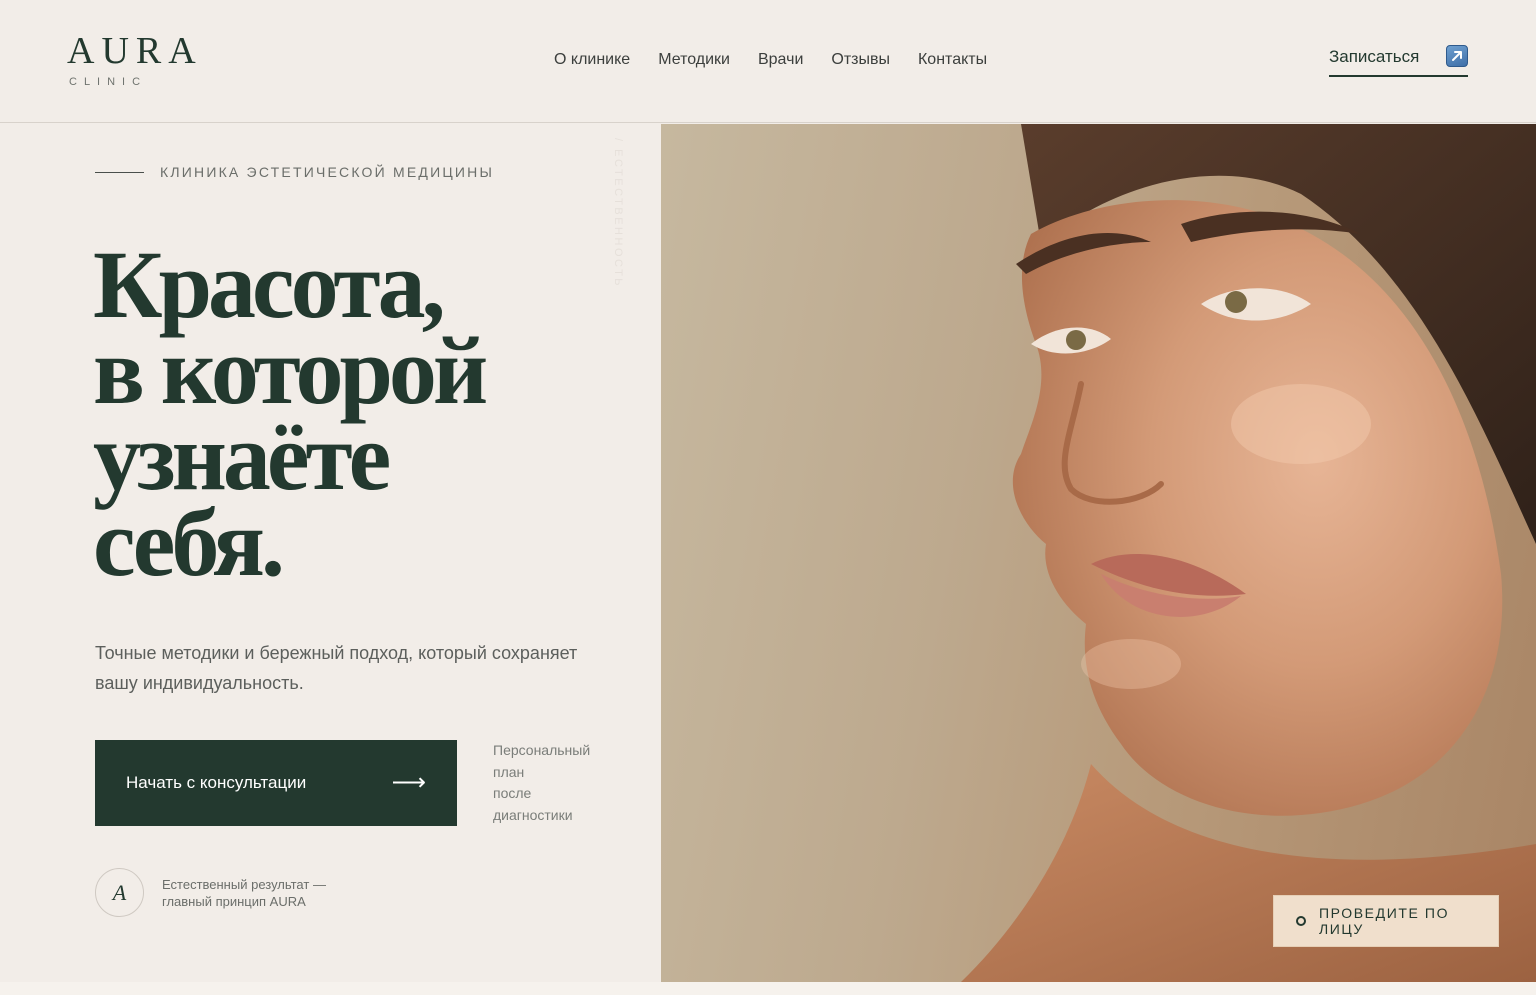 This screenshot has width=1536, height=995. Describe the element at coordinates (135, 51) in the screenshot. I see `logo-wordmark: AURA` at that location.